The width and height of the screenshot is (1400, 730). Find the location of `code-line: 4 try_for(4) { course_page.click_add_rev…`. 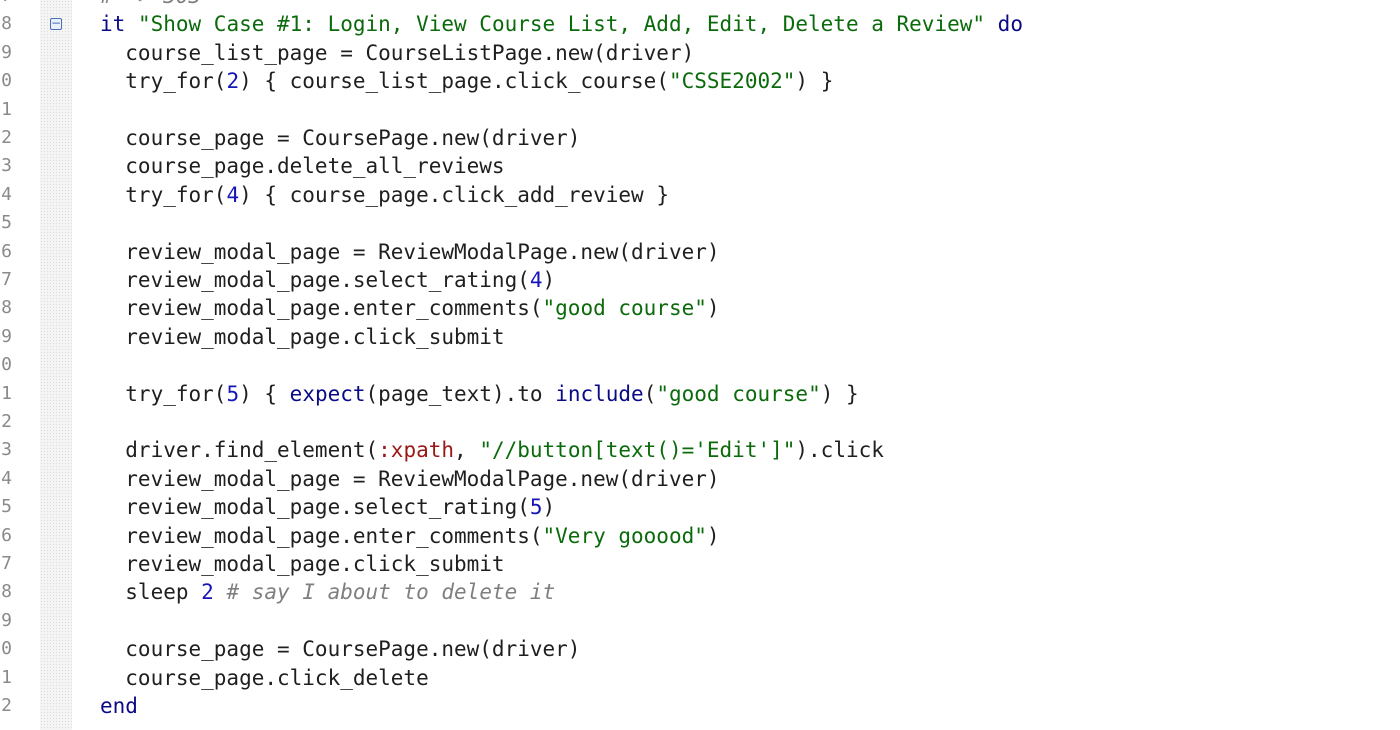

code-line: 4 try_for(4) { course_page.click_add_rev… is located at coordinates (700, 195).